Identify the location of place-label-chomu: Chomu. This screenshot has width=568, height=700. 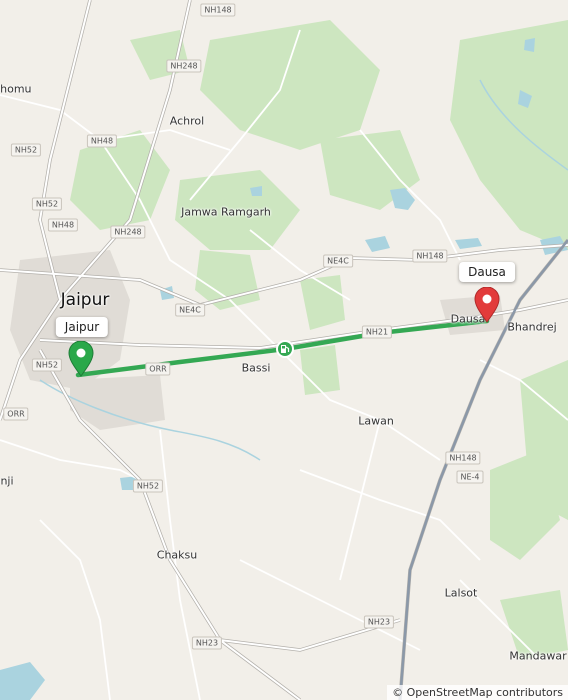
(16, 89).